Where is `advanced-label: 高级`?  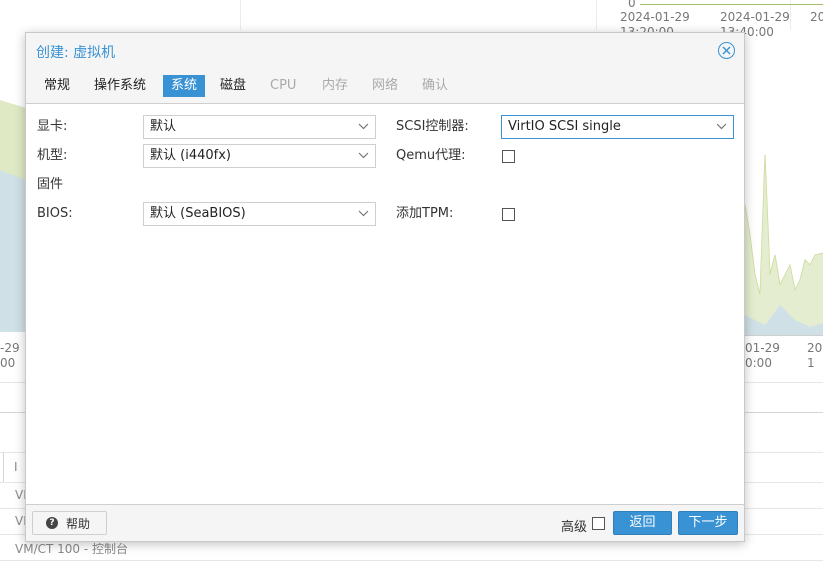
advanced-label: 高级 is located at coordinates (574, 527).